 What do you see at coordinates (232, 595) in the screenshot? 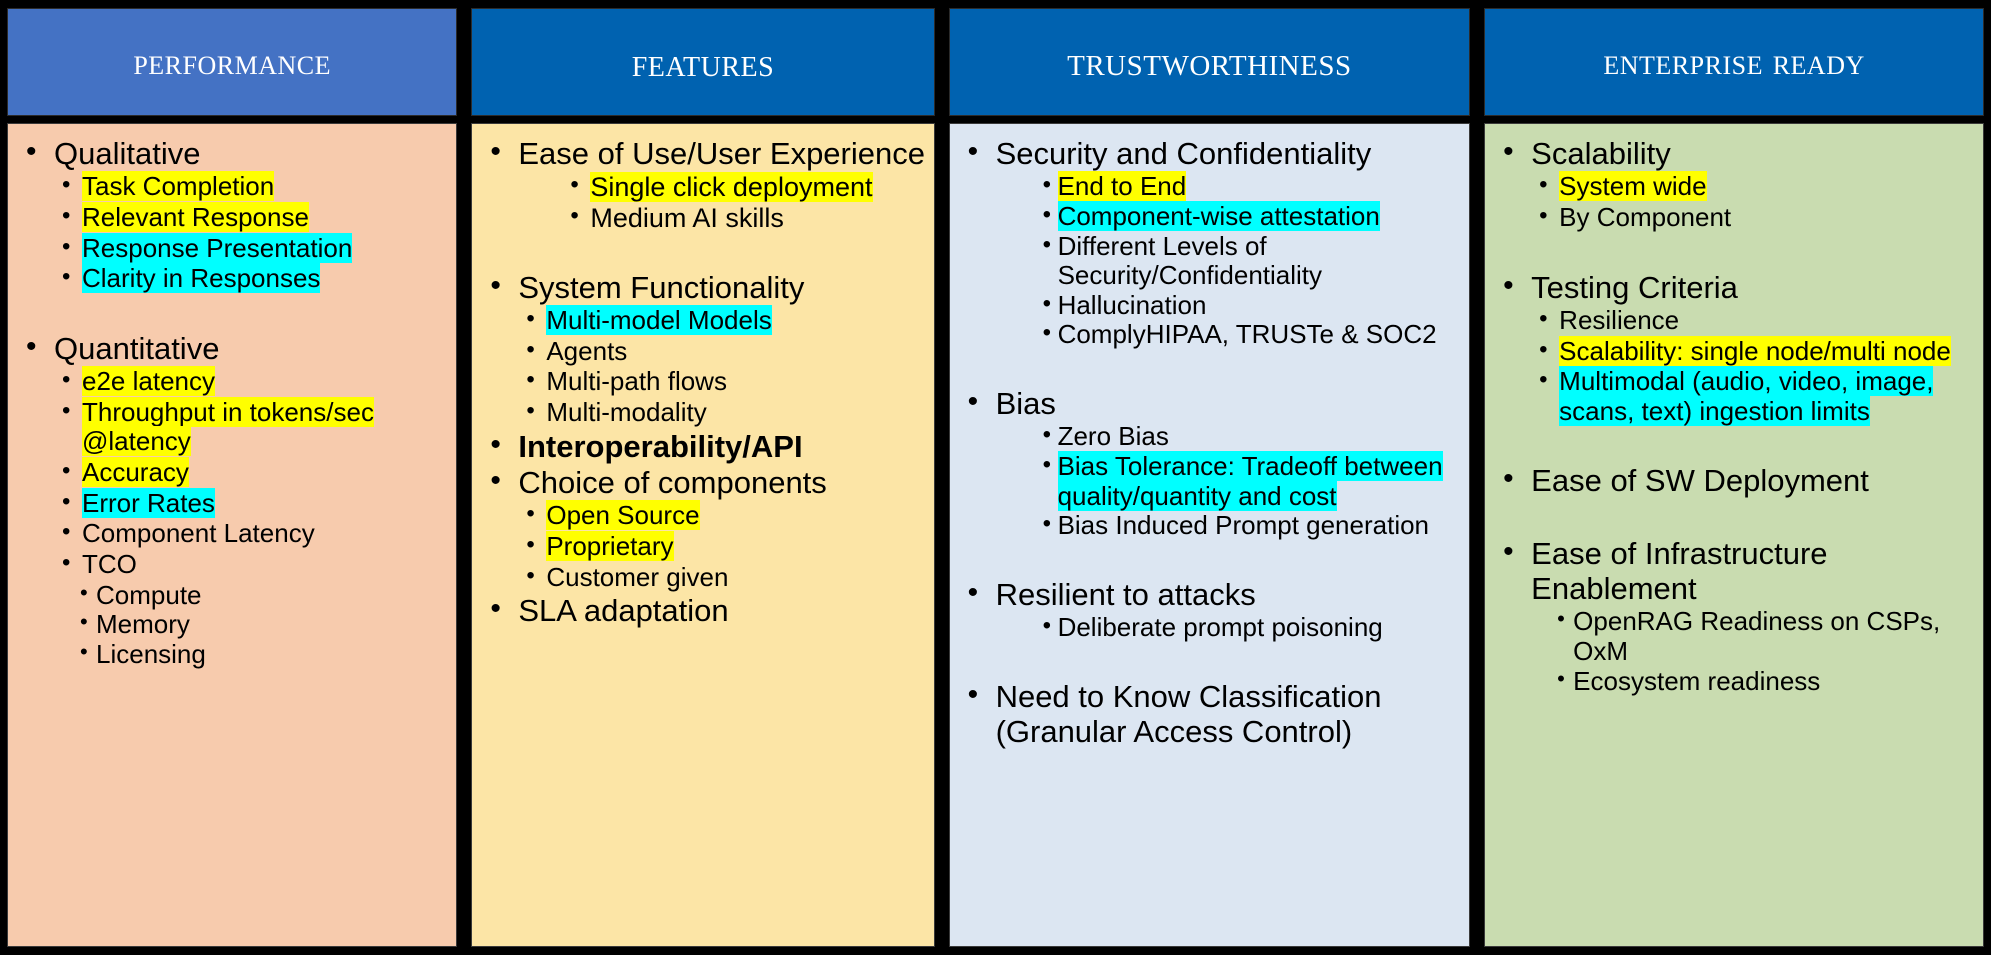
I see `list-item: Compute` at bounding box center [232, 595].